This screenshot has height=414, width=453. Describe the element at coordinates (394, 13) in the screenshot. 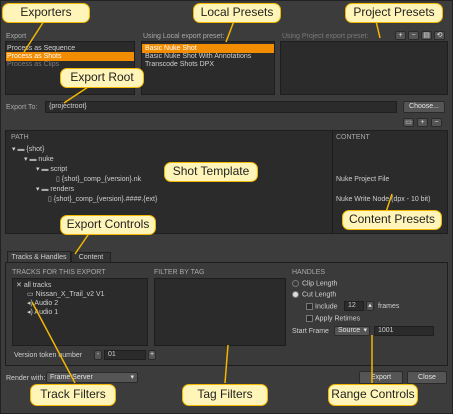

I see `callout-project-presets: Project Presets` at that location.